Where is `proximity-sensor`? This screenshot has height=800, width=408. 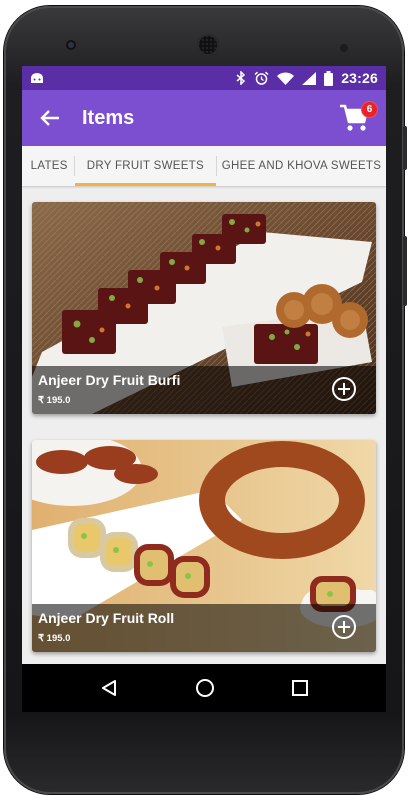
proximity-sensor is located at coordinates (344, 48).